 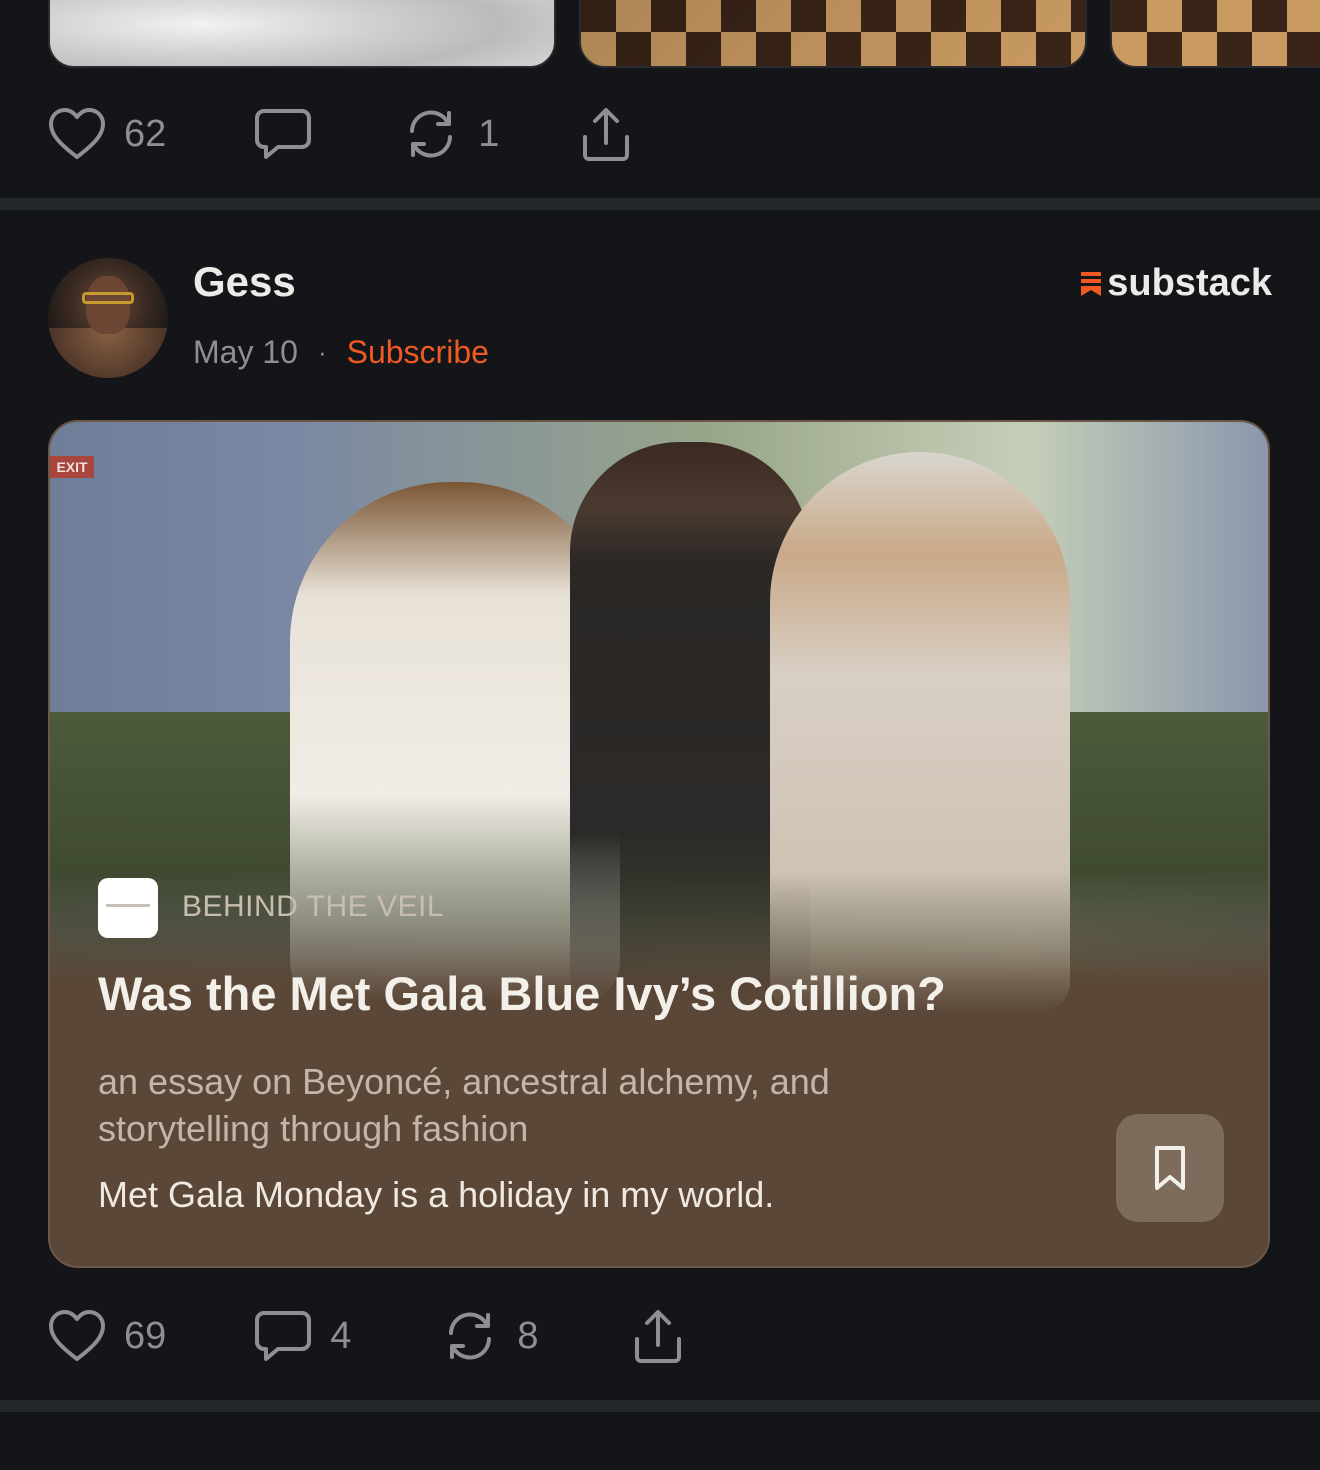 I want to click on bookmark-icon, so click(x=1170, y=1168).